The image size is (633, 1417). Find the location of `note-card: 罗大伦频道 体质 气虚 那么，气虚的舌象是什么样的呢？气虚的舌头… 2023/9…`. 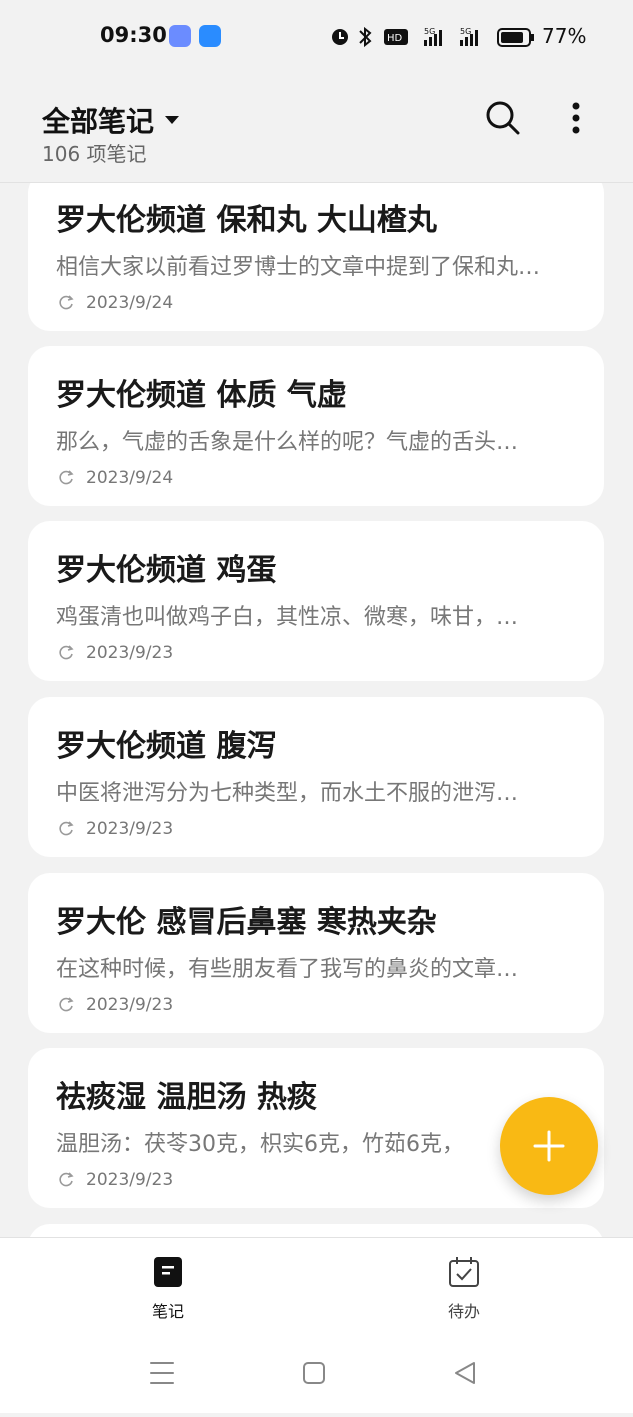

note-card: 罗大伦频道 体质 气虚 那么，气虚的舌象是什么样的呢？气虚的舌头… 2023/9… is located at coordinates (316, 426).